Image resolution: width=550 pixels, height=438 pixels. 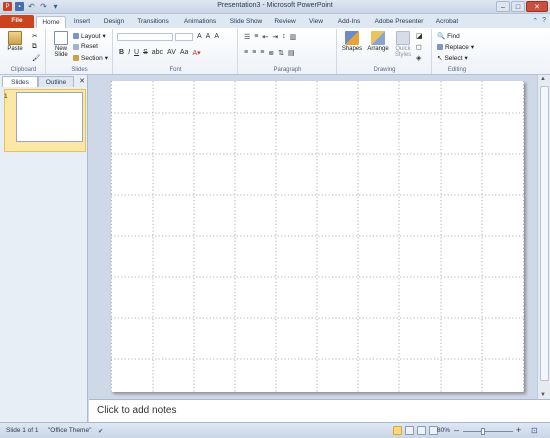 I want to click on tab-adobe-presenter: Adobe Presenter, so click(x=399, y=22).